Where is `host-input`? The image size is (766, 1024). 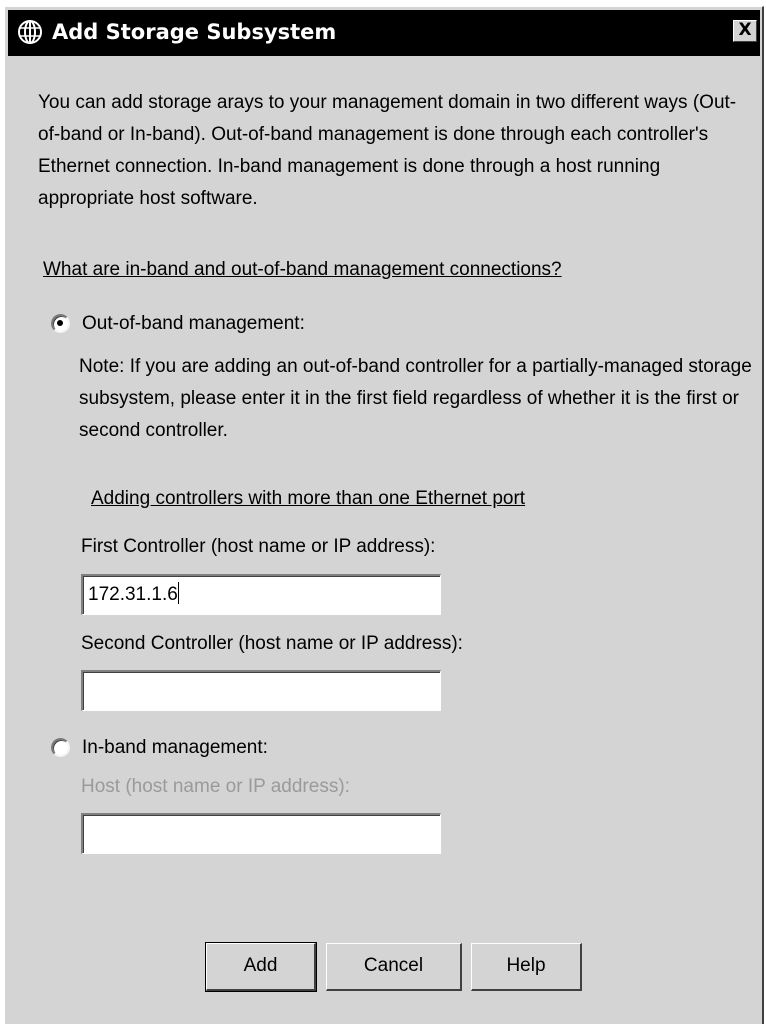 host-input is located at coordinates (261, 833).